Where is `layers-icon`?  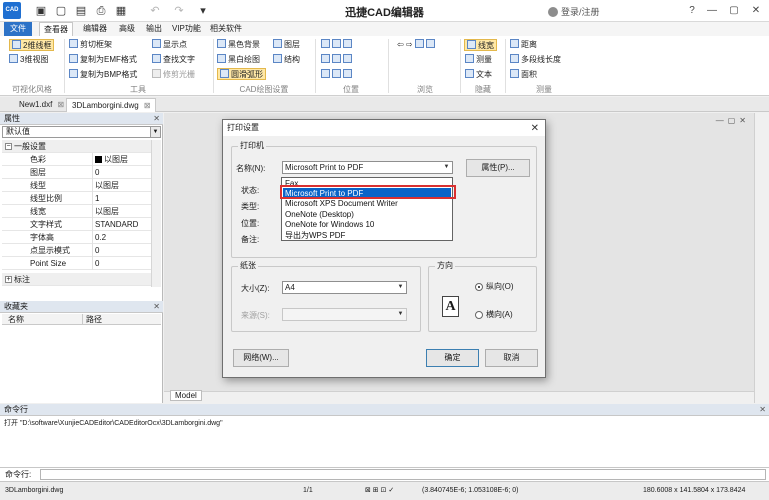 layers-icon is located at coordinates (277, 43).